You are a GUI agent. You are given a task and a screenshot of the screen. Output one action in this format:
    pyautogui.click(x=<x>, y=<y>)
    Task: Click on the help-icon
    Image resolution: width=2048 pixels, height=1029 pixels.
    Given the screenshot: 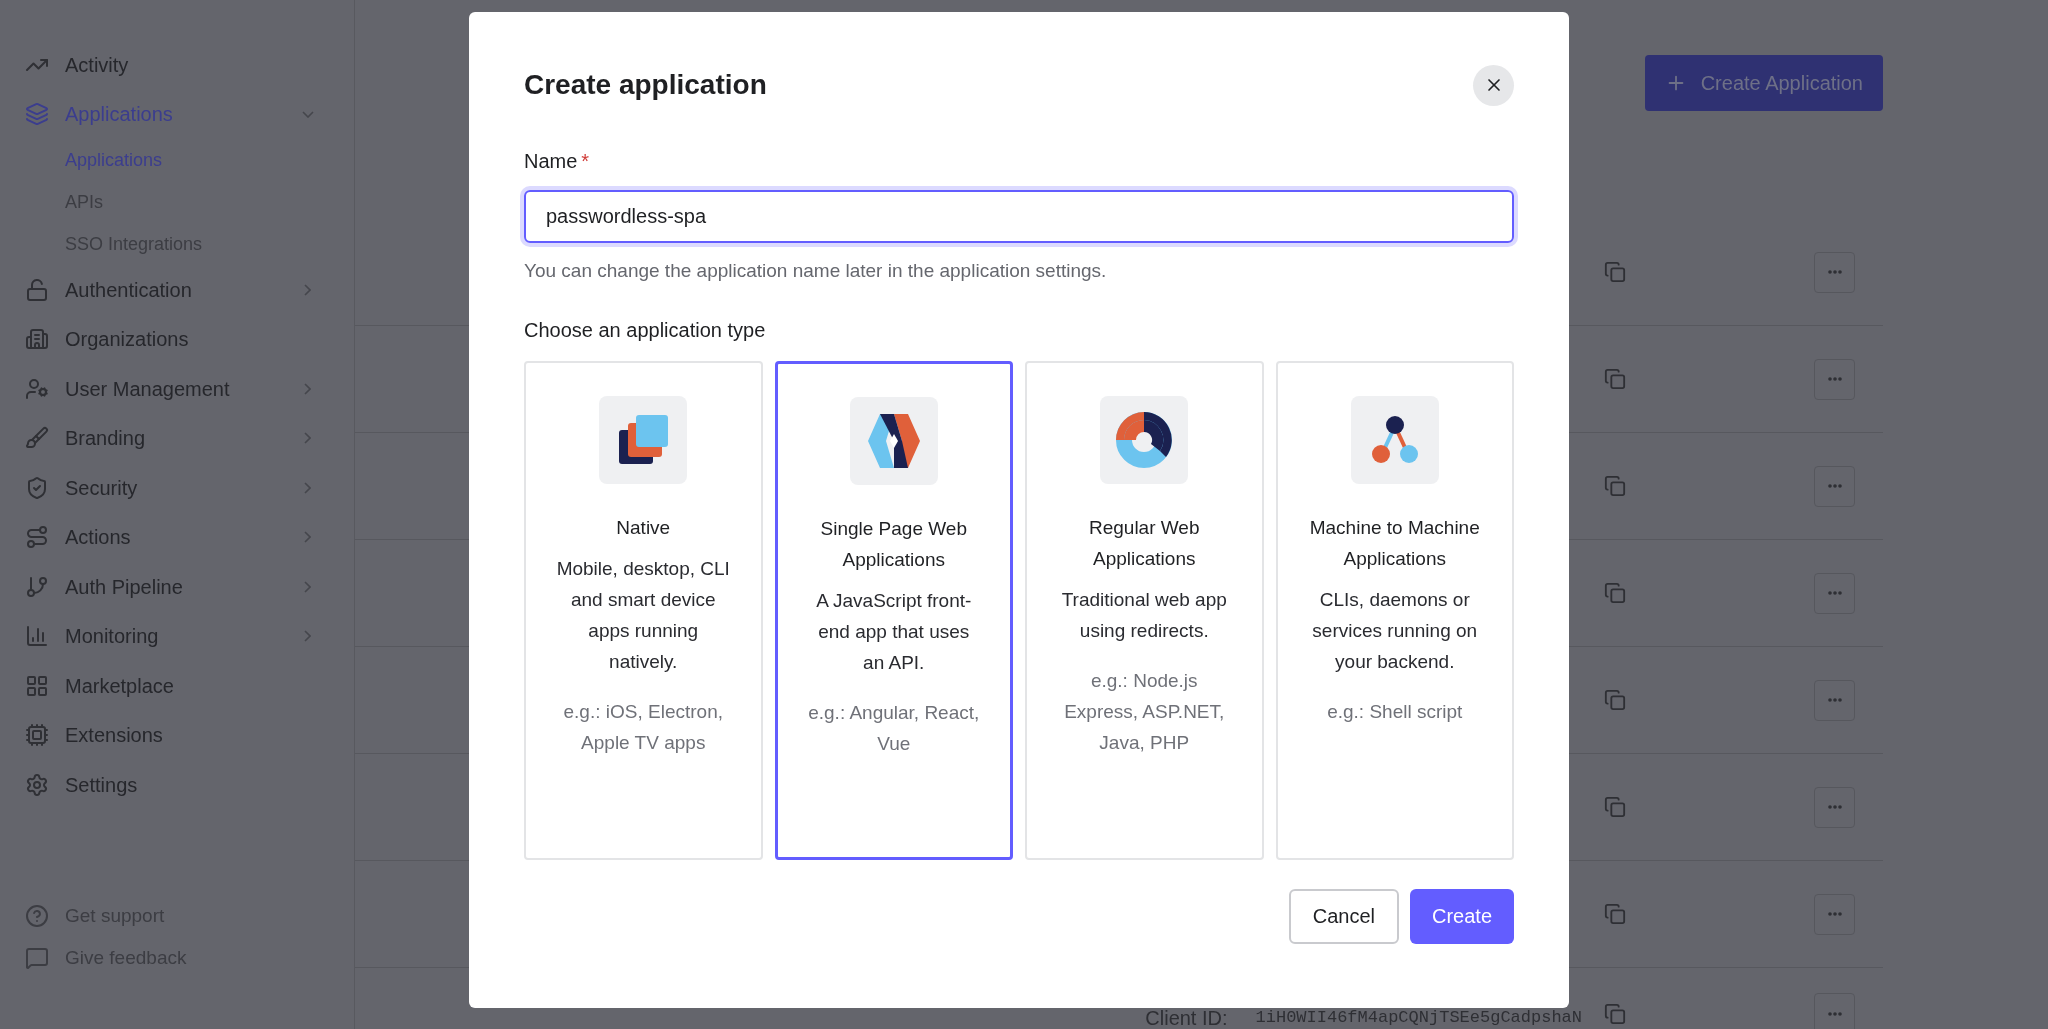 What is the action you would take?
    pyautogui.click(x=37, y=916)
    